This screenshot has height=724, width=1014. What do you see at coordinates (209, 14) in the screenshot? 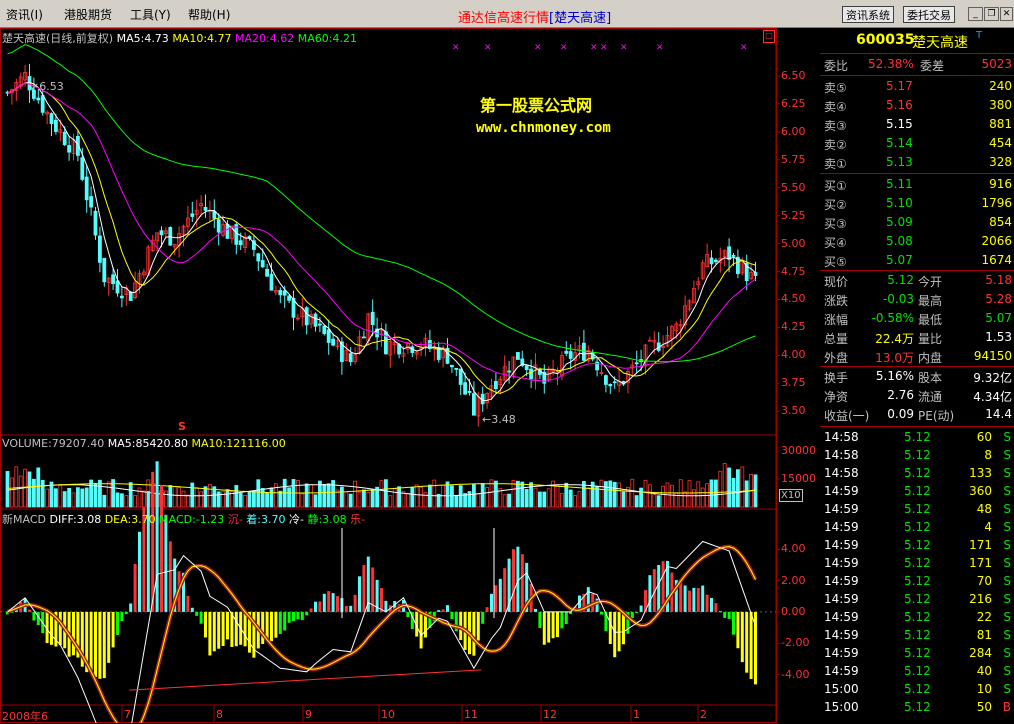
I see `menu-help: 帮助(H)` at bounding box center [209, 14].